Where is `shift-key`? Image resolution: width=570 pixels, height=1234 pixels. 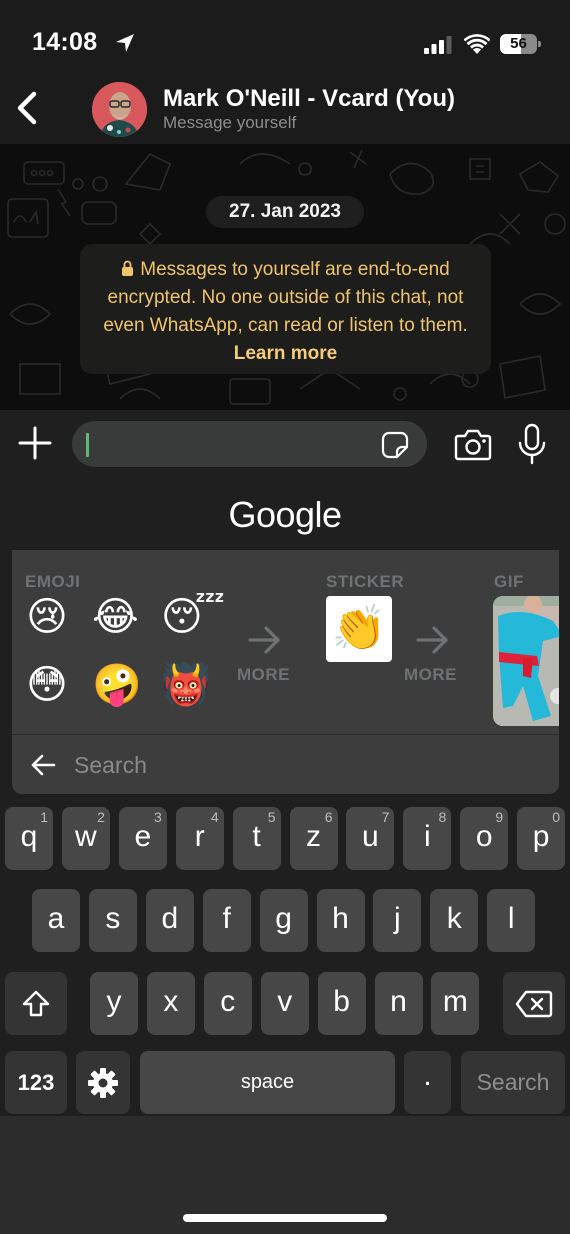 shift-key is located at coordinates (36, 1003).